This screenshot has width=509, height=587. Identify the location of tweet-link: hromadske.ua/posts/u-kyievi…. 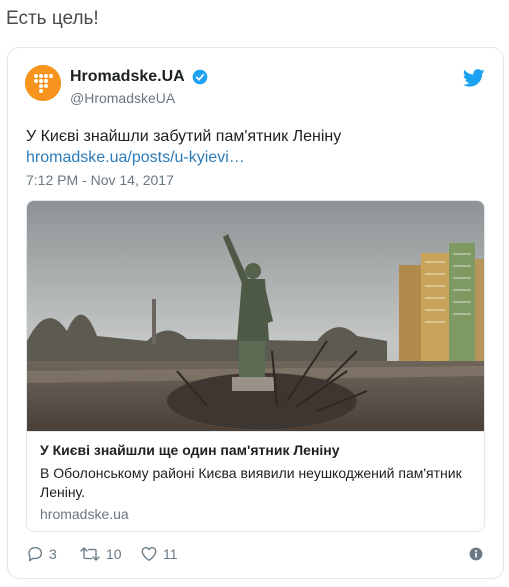
(135, 158).